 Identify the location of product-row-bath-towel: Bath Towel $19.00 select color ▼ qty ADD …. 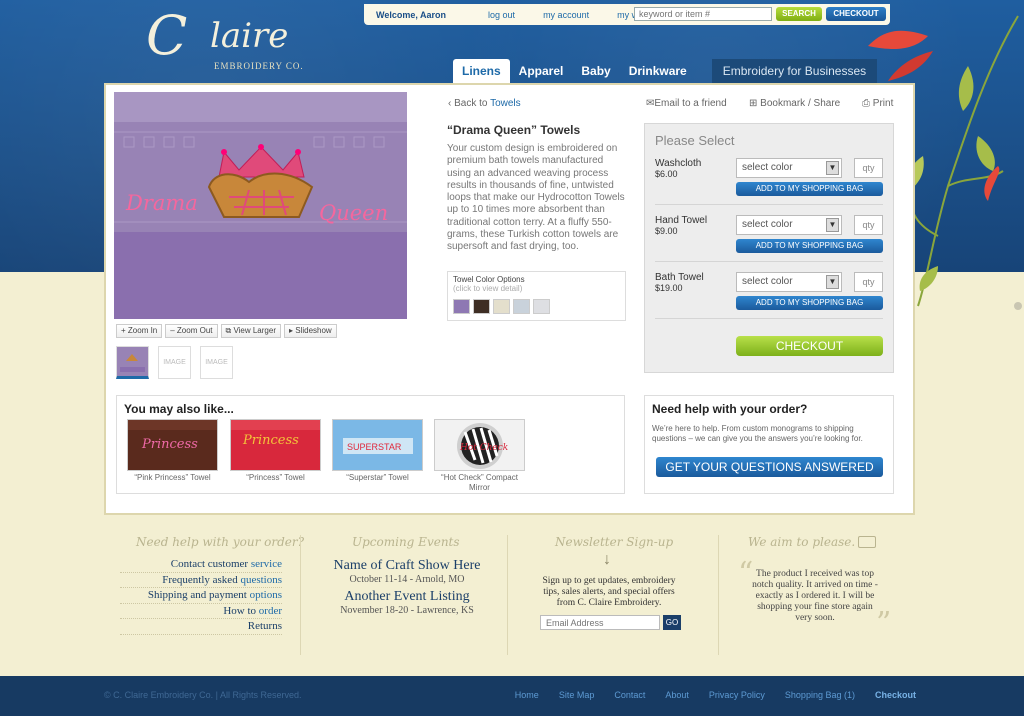
(772, 298).